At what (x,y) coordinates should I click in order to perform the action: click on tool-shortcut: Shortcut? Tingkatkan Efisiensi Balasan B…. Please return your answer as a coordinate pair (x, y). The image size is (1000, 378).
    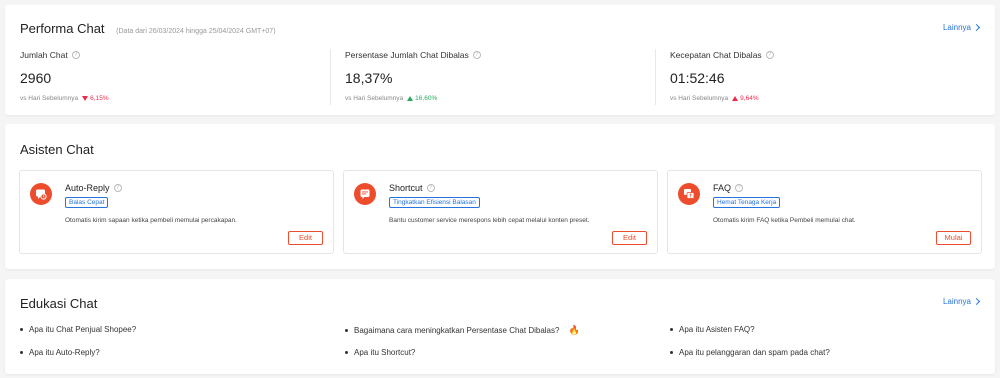
    Looking at the image, I should click on (500, 212).